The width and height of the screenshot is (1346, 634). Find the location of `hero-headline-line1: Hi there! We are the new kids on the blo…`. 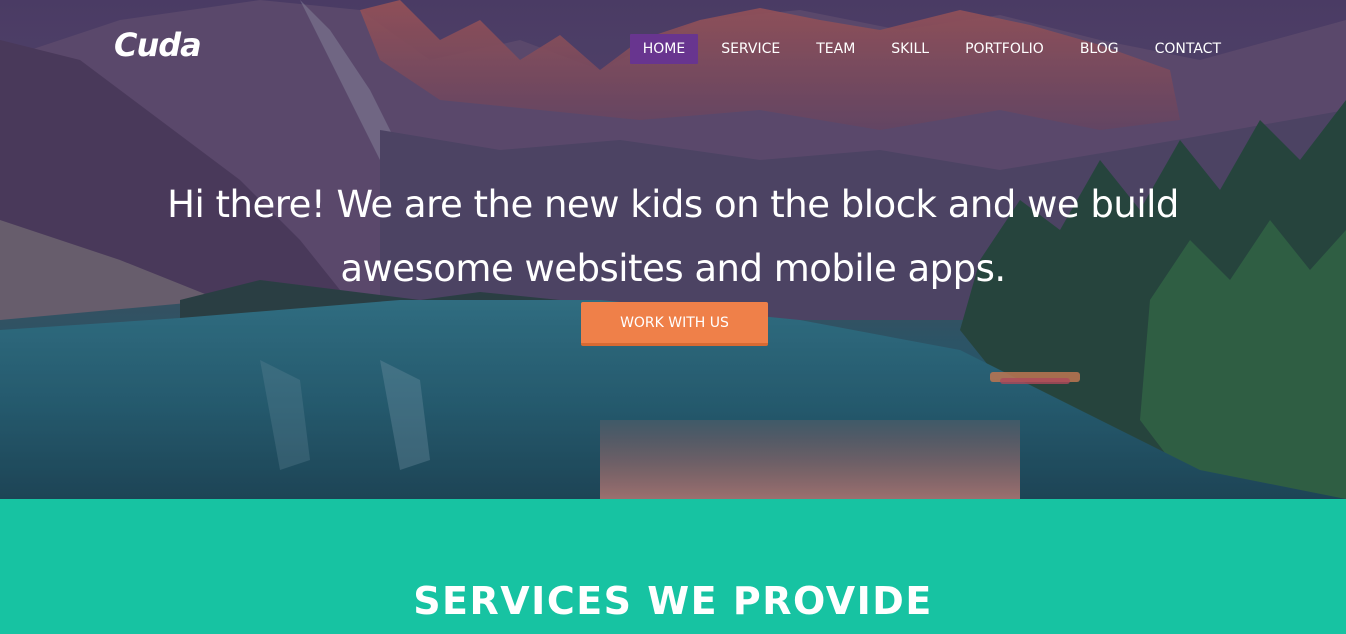

hero-headline-line1: Hi there! We are the new kids on the blo… is located at coordinates (673, 204).